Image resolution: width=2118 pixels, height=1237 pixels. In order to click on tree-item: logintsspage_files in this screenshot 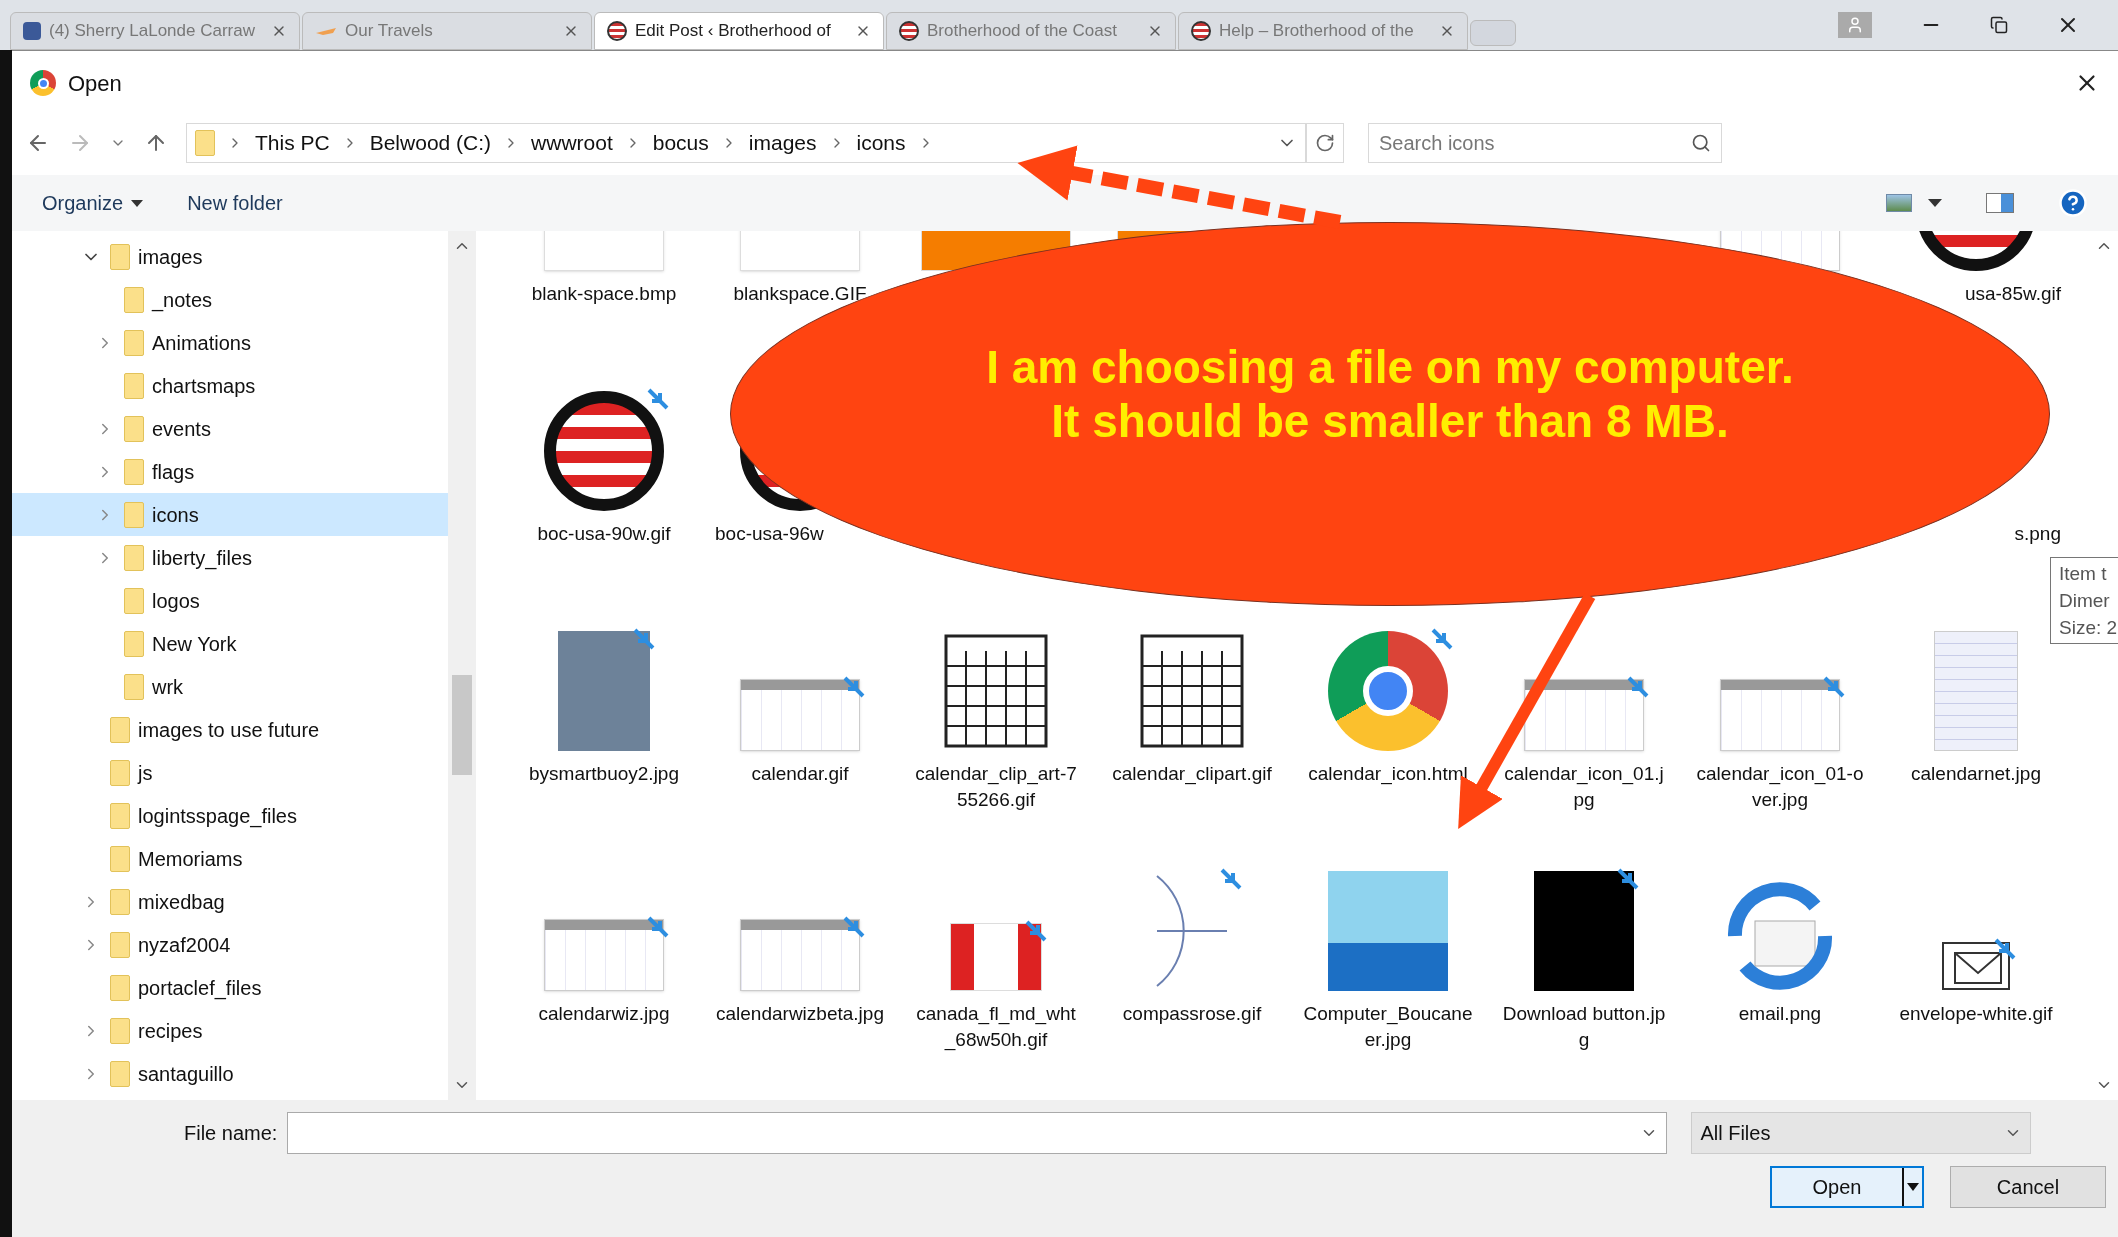, I will do `click(230, 815)`.